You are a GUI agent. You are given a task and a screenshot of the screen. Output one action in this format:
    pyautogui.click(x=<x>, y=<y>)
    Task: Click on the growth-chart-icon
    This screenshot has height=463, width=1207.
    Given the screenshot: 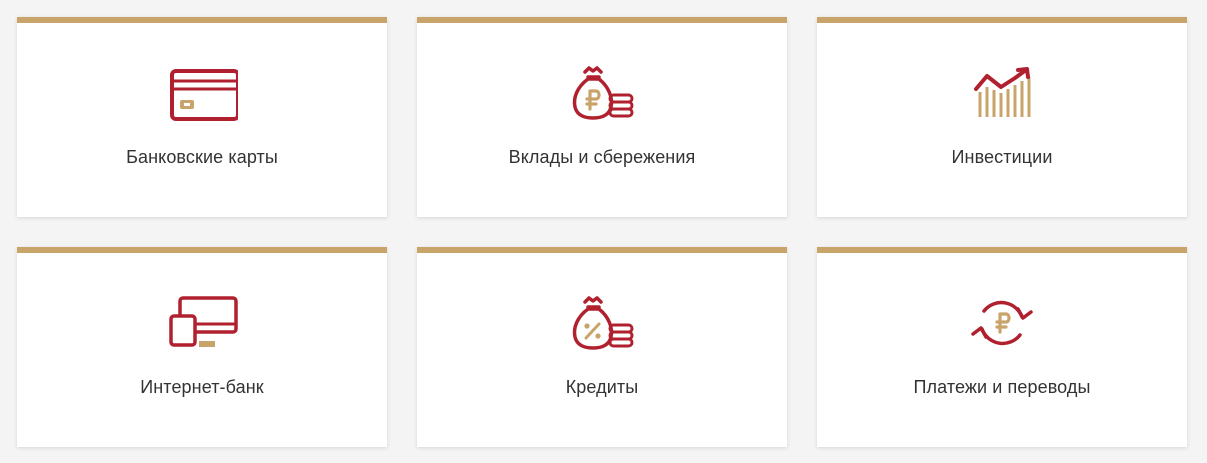 What is the action you would take?
    pyautogui.click(x=1002, y=93)
    